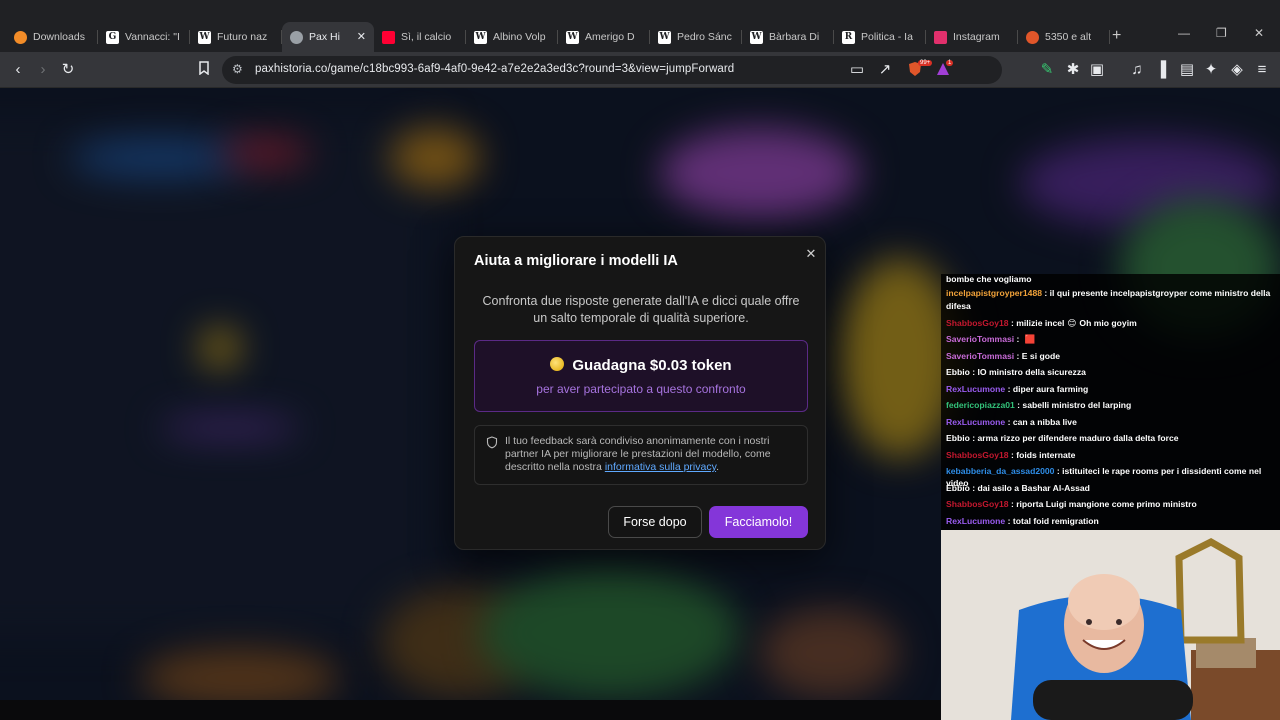  Describe the element at coordinates (1111, 307) in the screenshot. I see `chat-message: difesa` at that location.